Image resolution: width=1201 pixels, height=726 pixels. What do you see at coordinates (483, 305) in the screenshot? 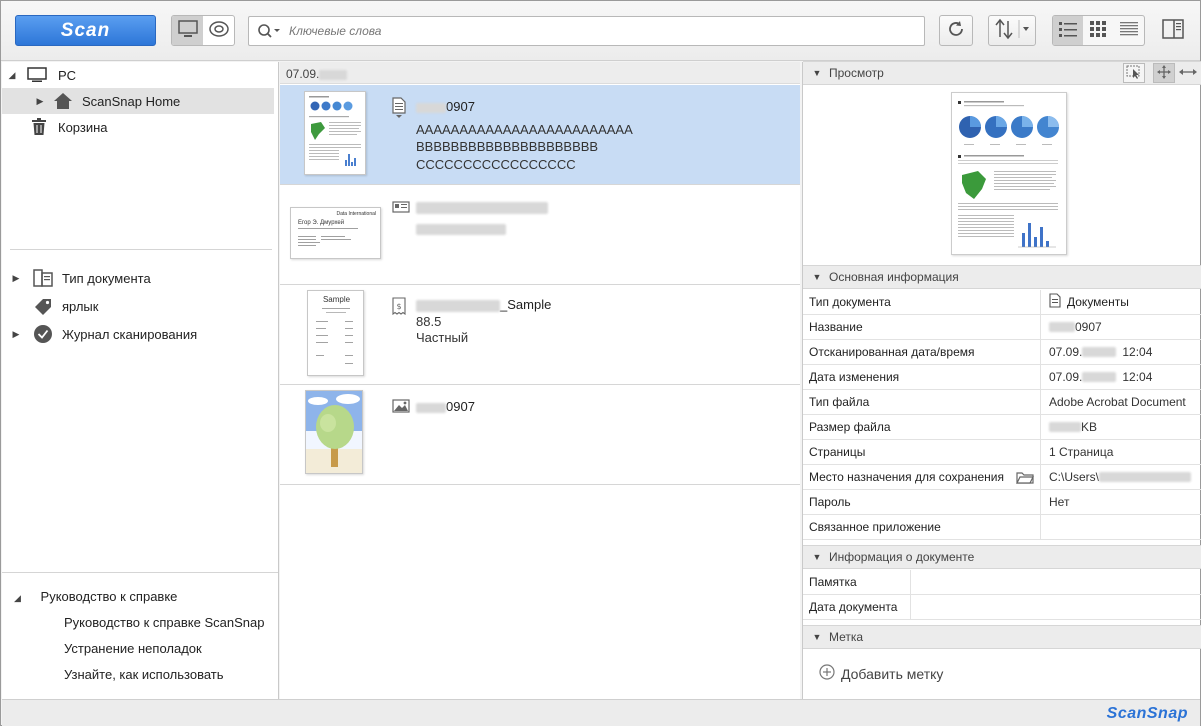
I see `document-title: _Sample` at bounding box center [483, 305].